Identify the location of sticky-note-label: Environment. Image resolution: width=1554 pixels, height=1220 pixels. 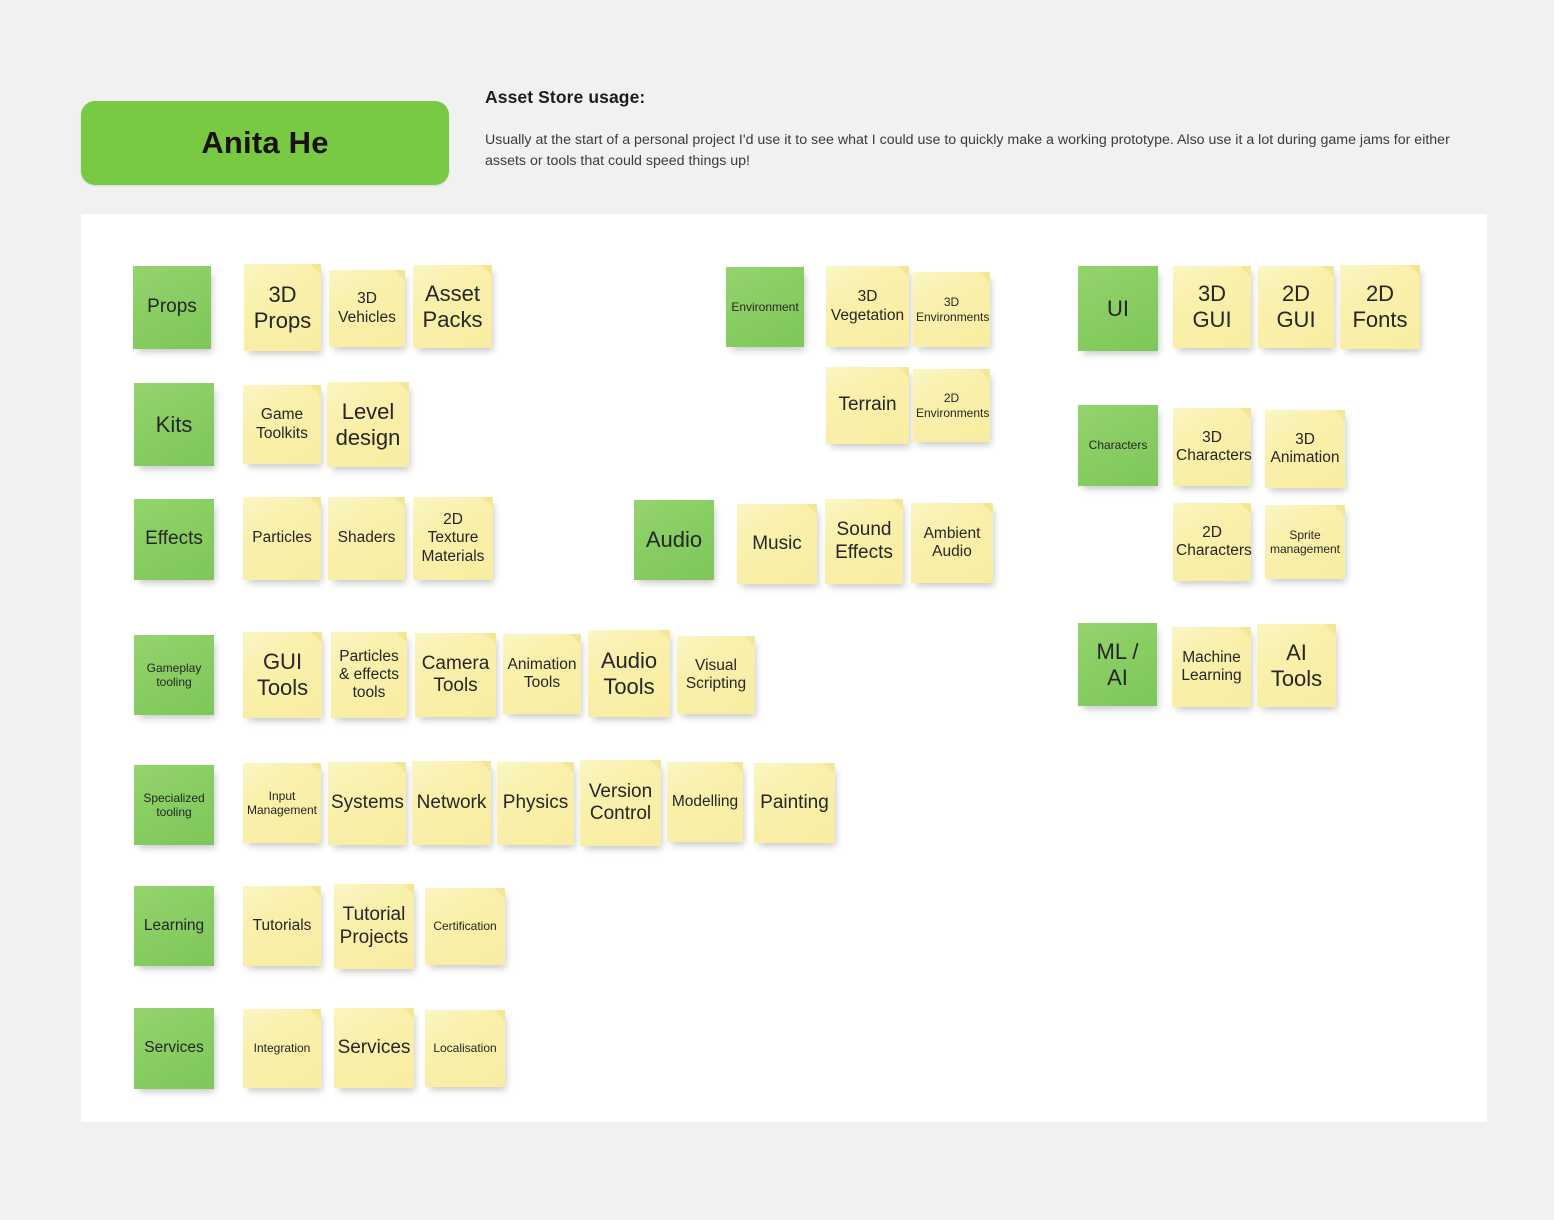
(765, 306).